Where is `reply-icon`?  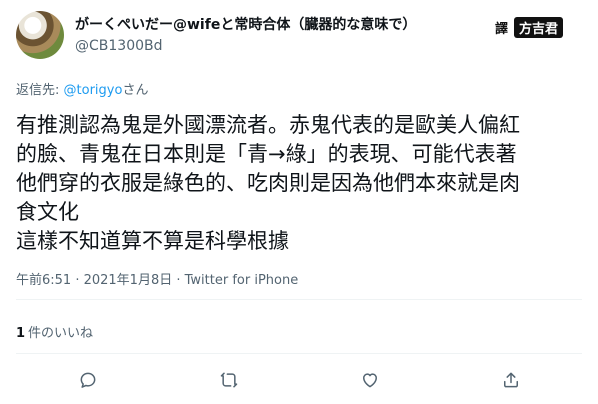
reply-icon is located at coordinates (88, 380).